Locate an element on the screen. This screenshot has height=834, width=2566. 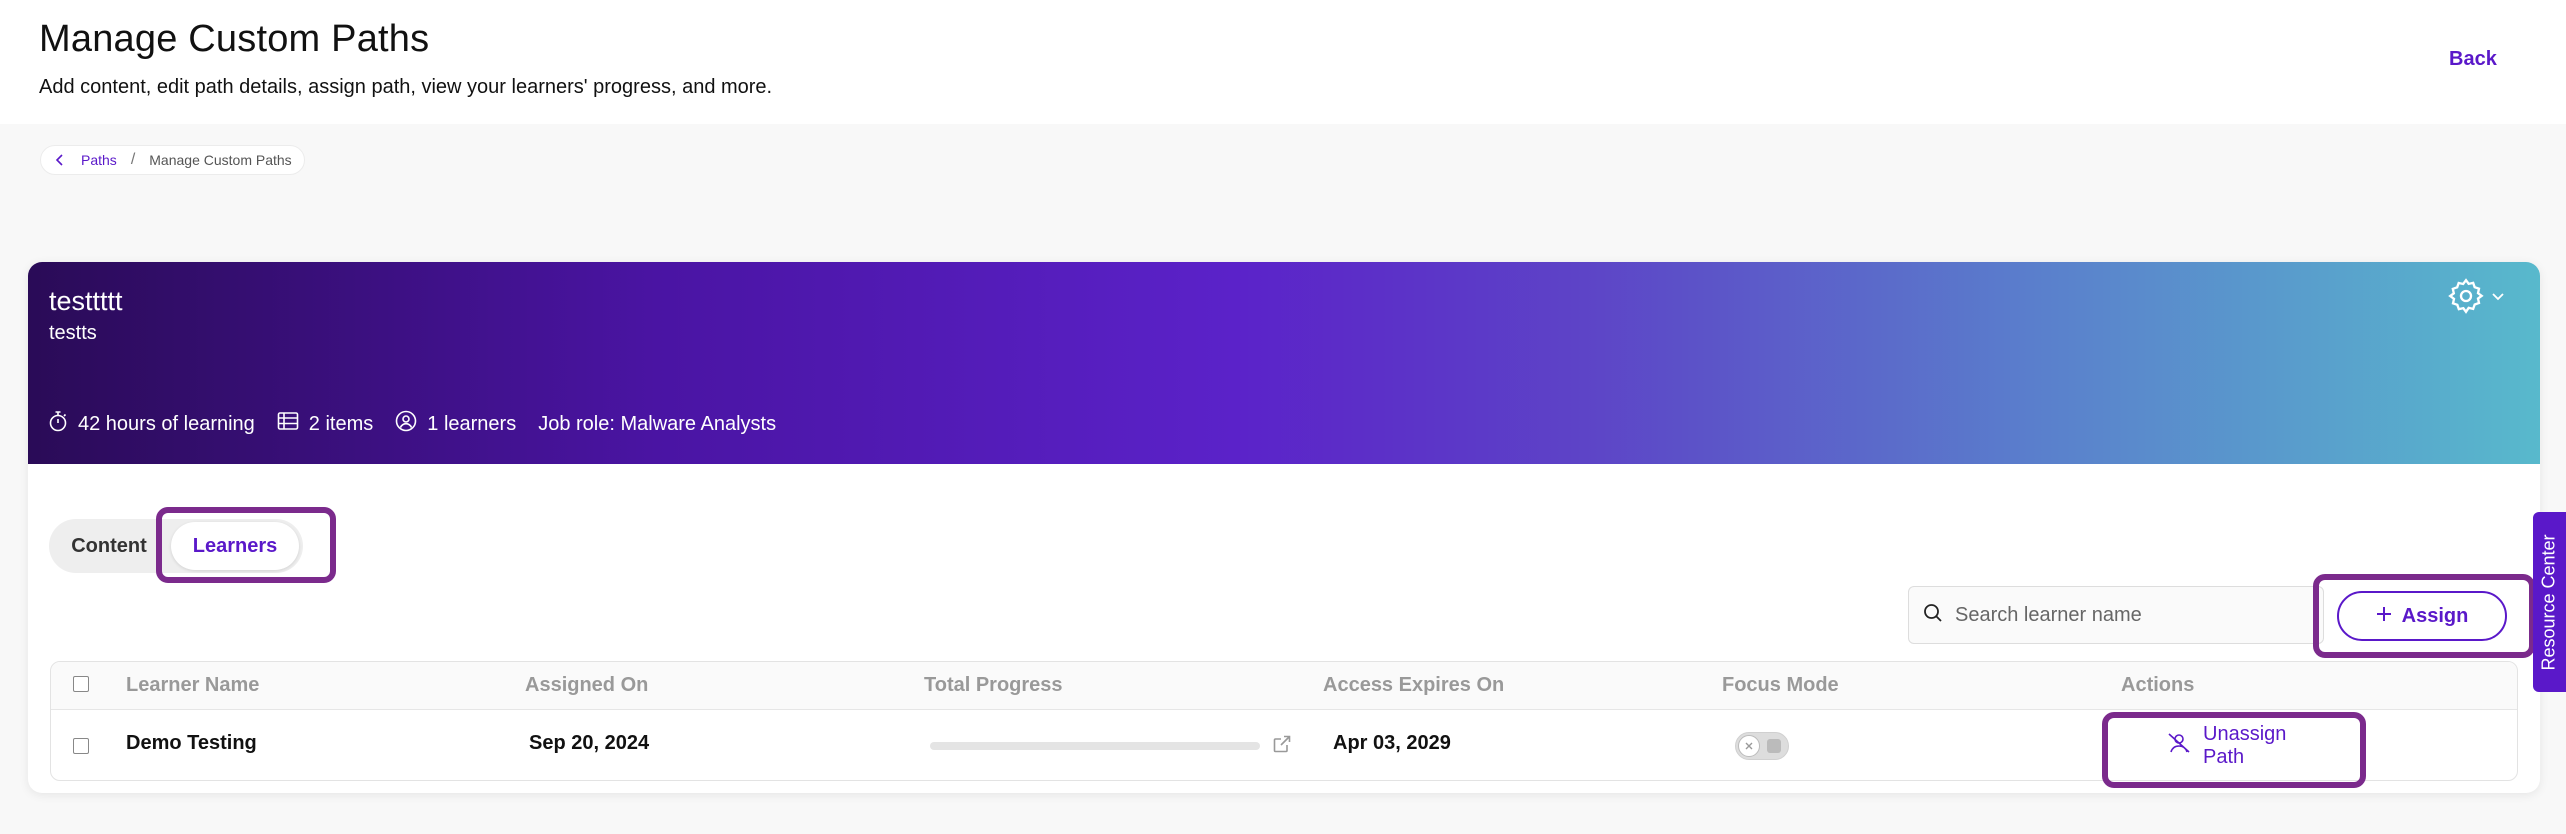
breadcrumb-current: Manage Custom Paths is located at coordinates (220, 160).